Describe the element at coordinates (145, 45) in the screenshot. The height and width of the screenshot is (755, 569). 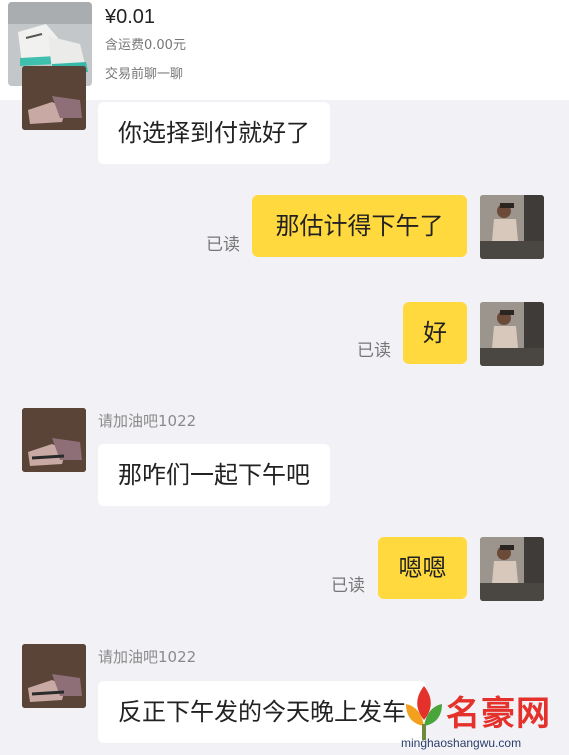
I see `shipping-fee: 含运费0.00元` at that location.